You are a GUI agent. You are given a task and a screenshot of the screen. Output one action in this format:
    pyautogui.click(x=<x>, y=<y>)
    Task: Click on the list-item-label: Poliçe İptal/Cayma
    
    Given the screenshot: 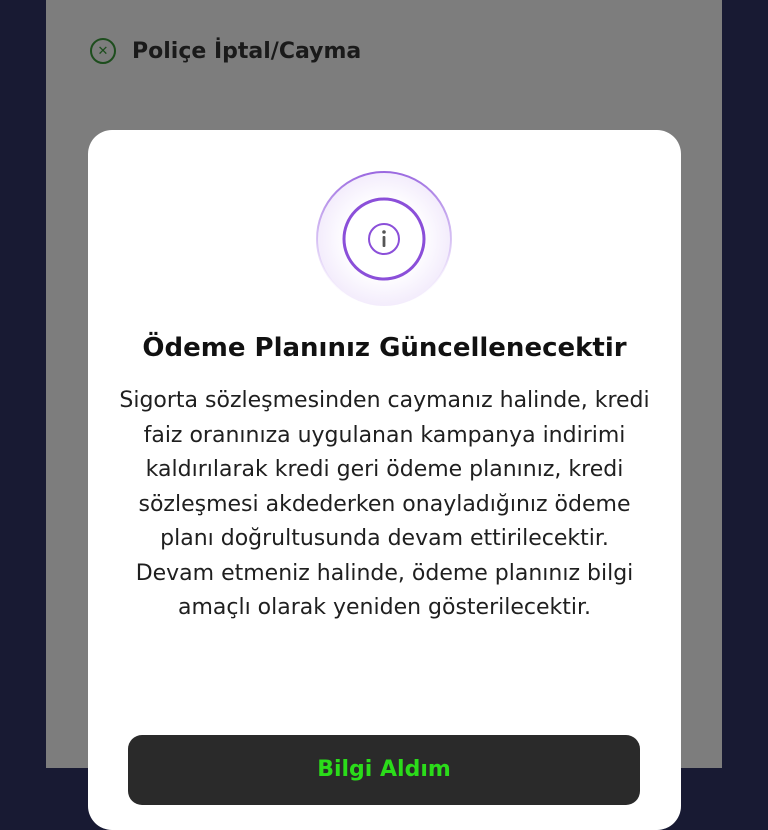 What is the action you would take?
    pyautogui.click(x=247, y=51)
    